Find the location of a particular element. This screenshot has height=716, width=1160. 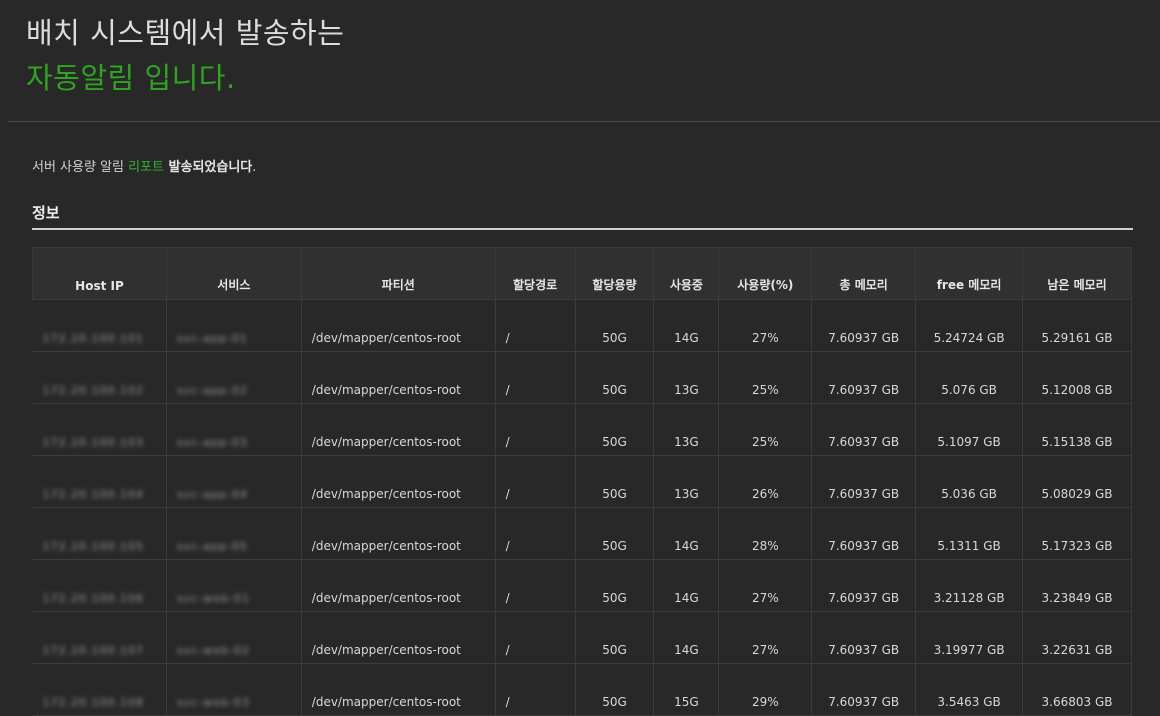

col-usage-pct: 사용량(%) is located at coordinates (765, 273).